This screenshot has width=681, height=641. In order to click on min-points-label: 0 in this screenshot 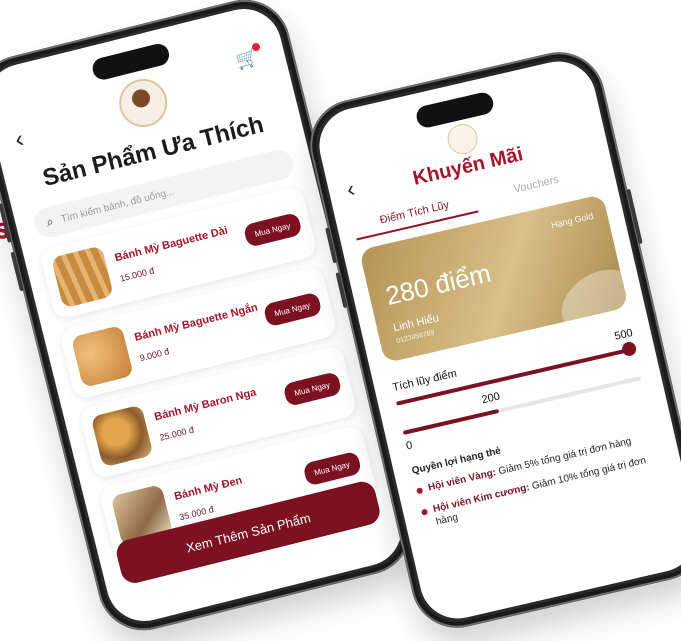, I will do `click(409, 446)`.